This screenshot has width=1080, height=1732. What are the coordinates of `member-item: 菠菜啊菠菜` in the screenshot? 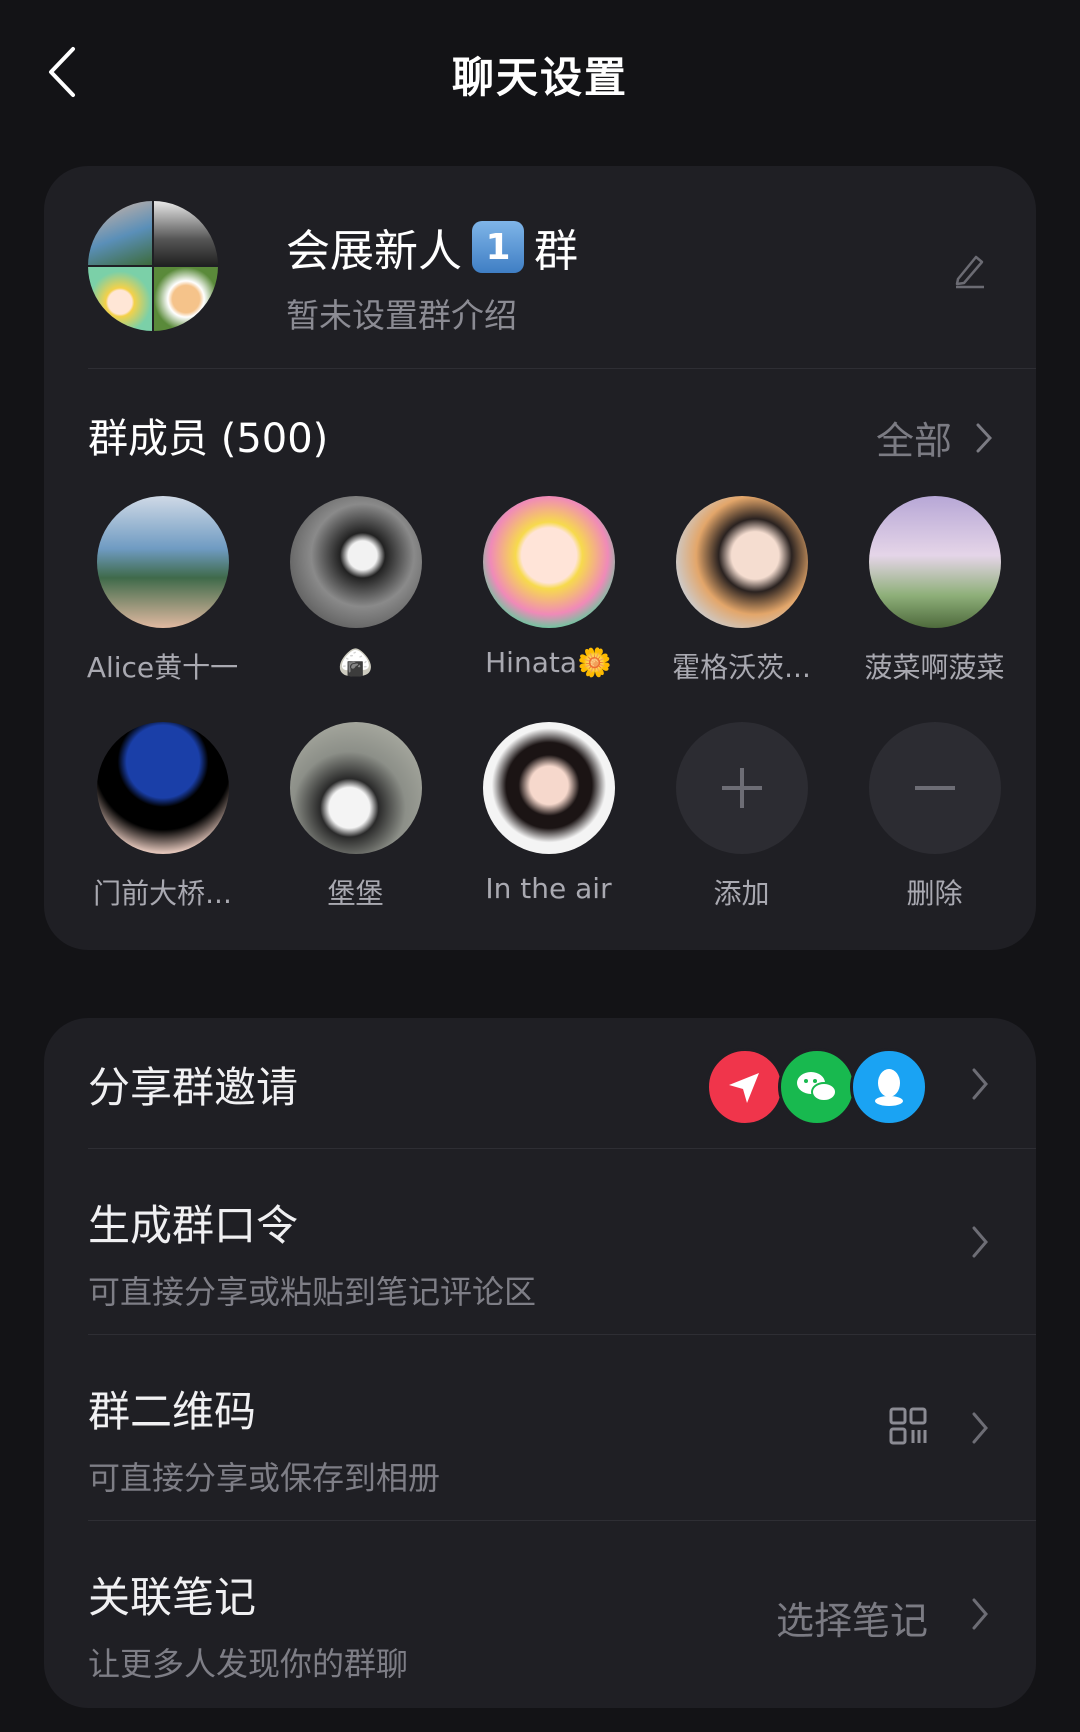 It's located at (934, 591).